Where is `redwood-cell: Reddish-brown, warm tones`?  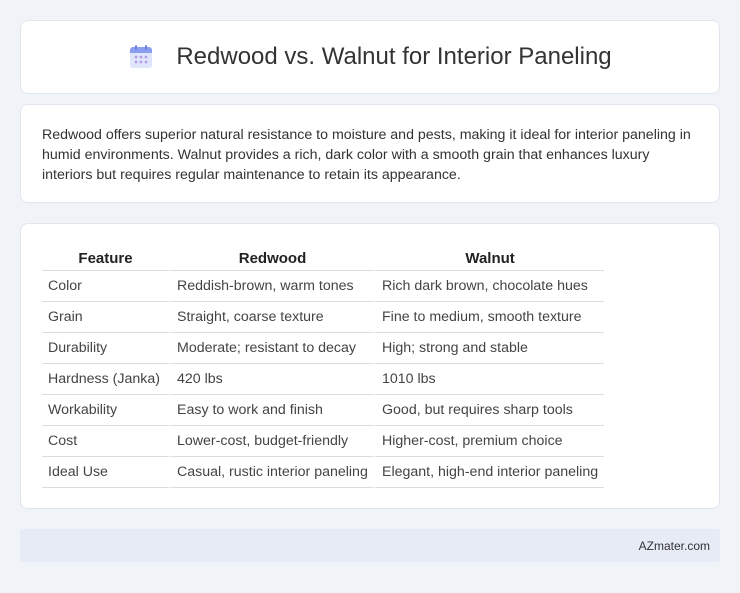 redwood-cell: Reddish-brown, warm tones is located at coordinates (271, 286).